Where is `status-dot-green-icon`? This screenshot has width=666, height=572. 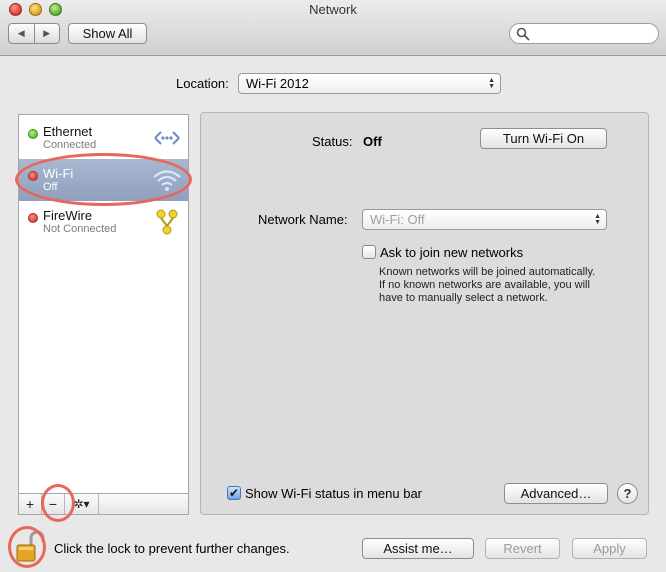 status-dot-green-icon is located at coordinates (33, 134).